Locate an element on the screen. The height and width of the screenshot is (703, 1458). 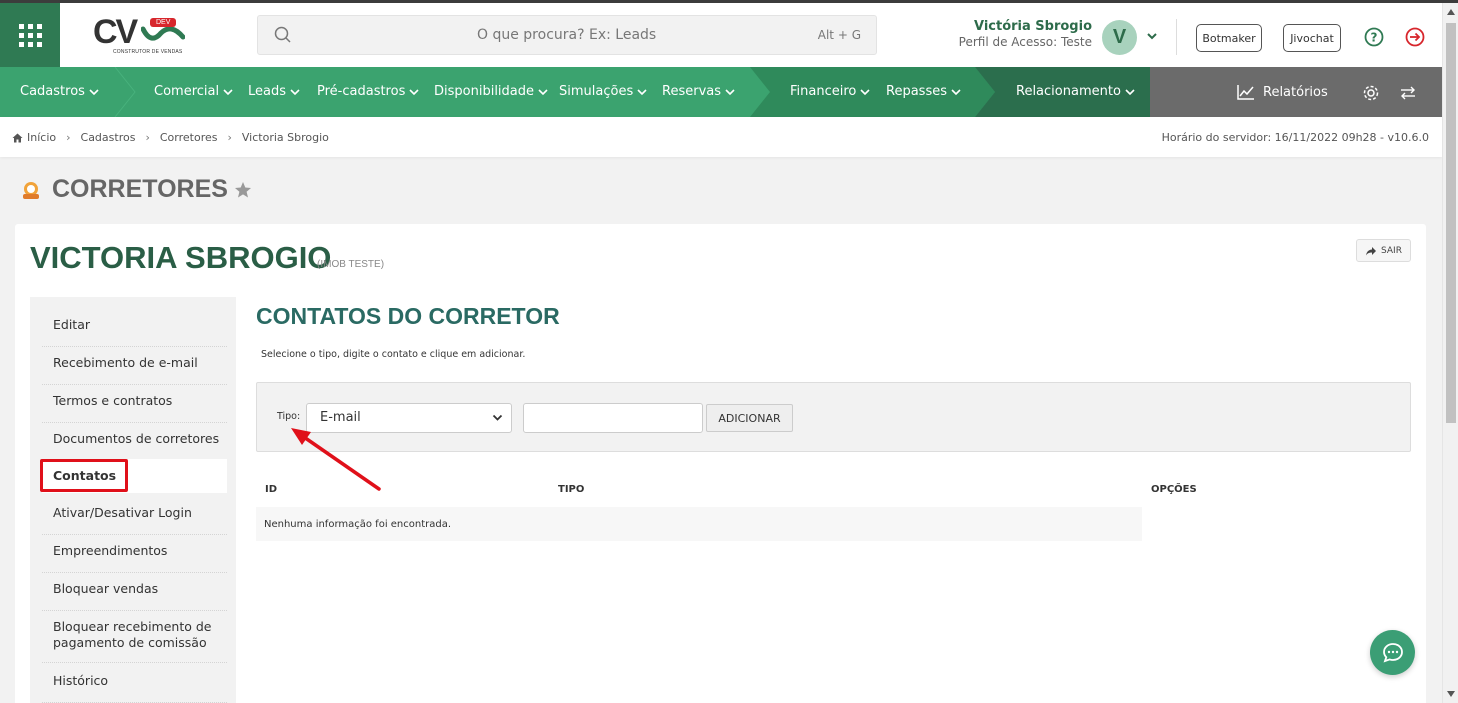
column-header-tipo: TIPO is located at coordinates (571, 489).